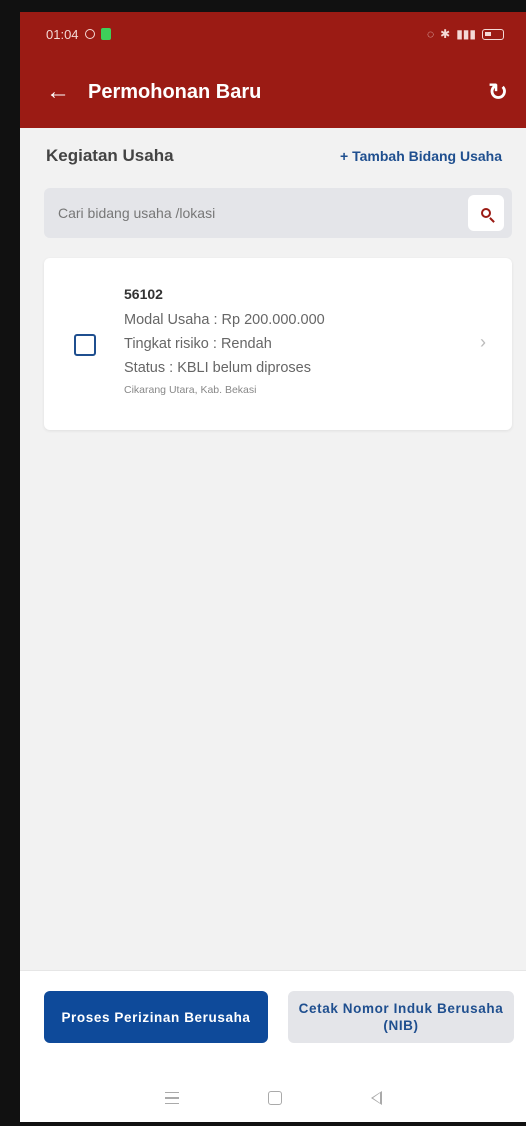 This screenshot has width=532, height=1126. I want to click on search-icon, so click(486, 213).